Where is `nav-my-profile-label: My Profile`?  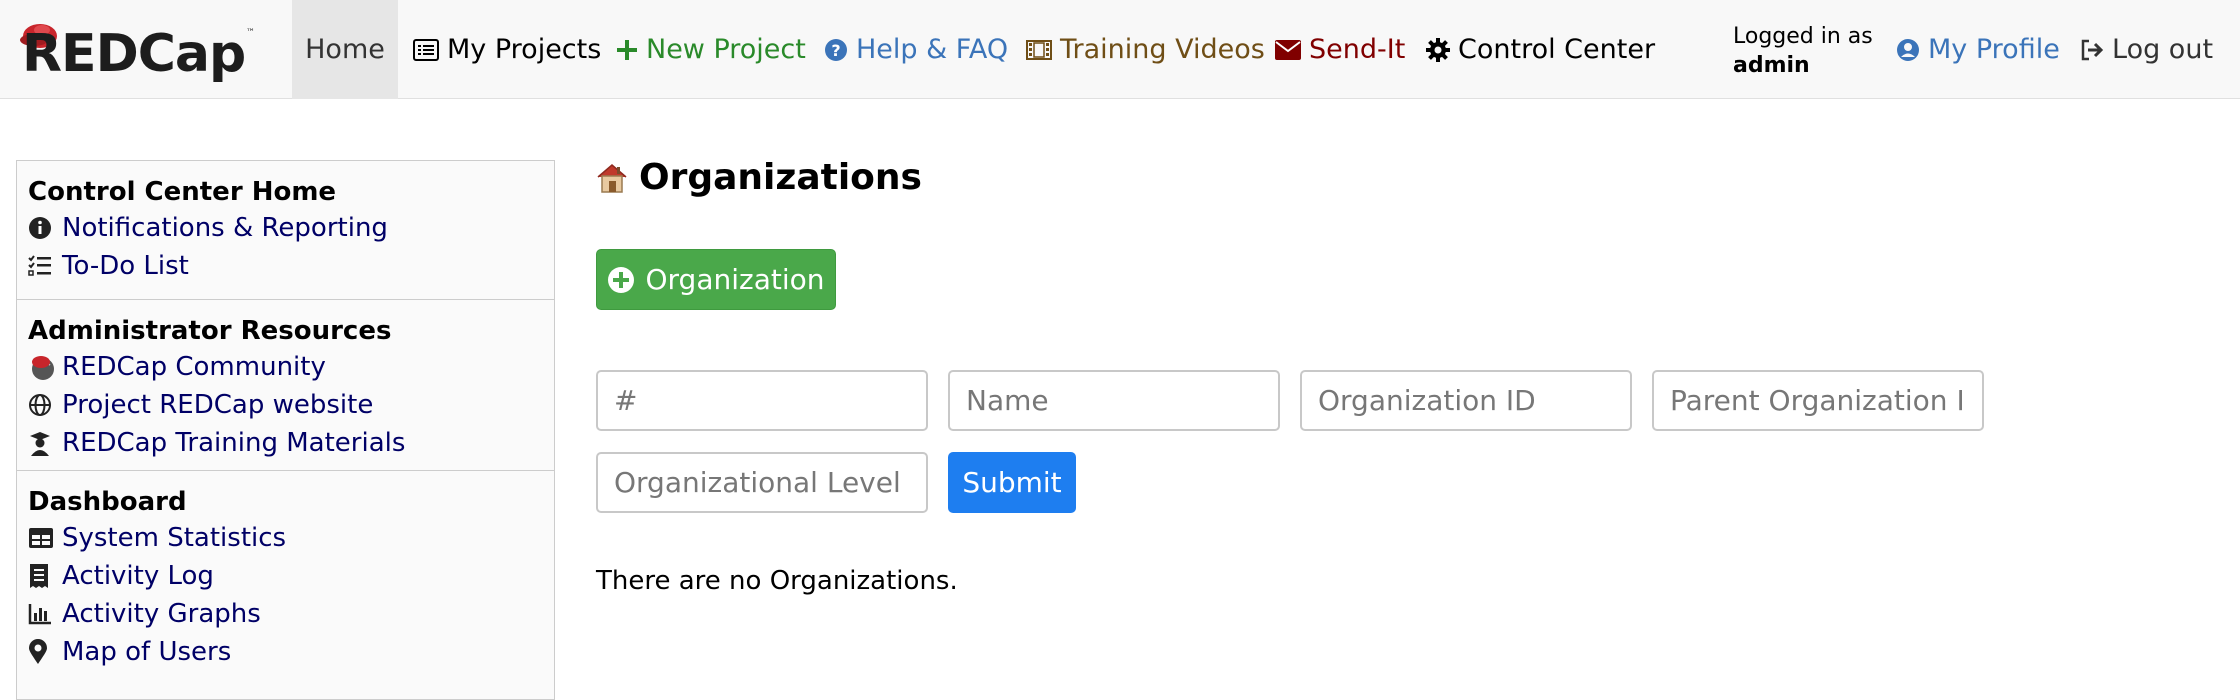
nav-my-profile-label: My Profile is located at coordinates (1994, 49).